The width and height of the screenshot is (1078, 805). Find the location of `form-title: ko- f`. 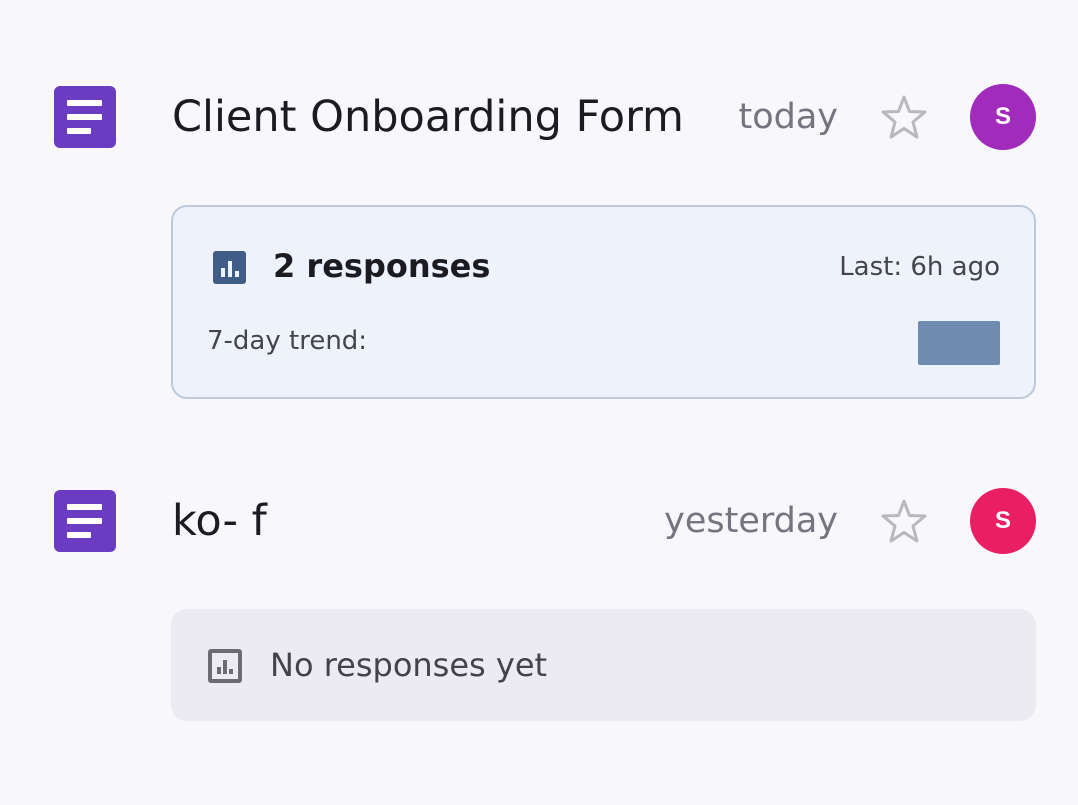

form-title: ko- f is located at coordinates (382, 521).